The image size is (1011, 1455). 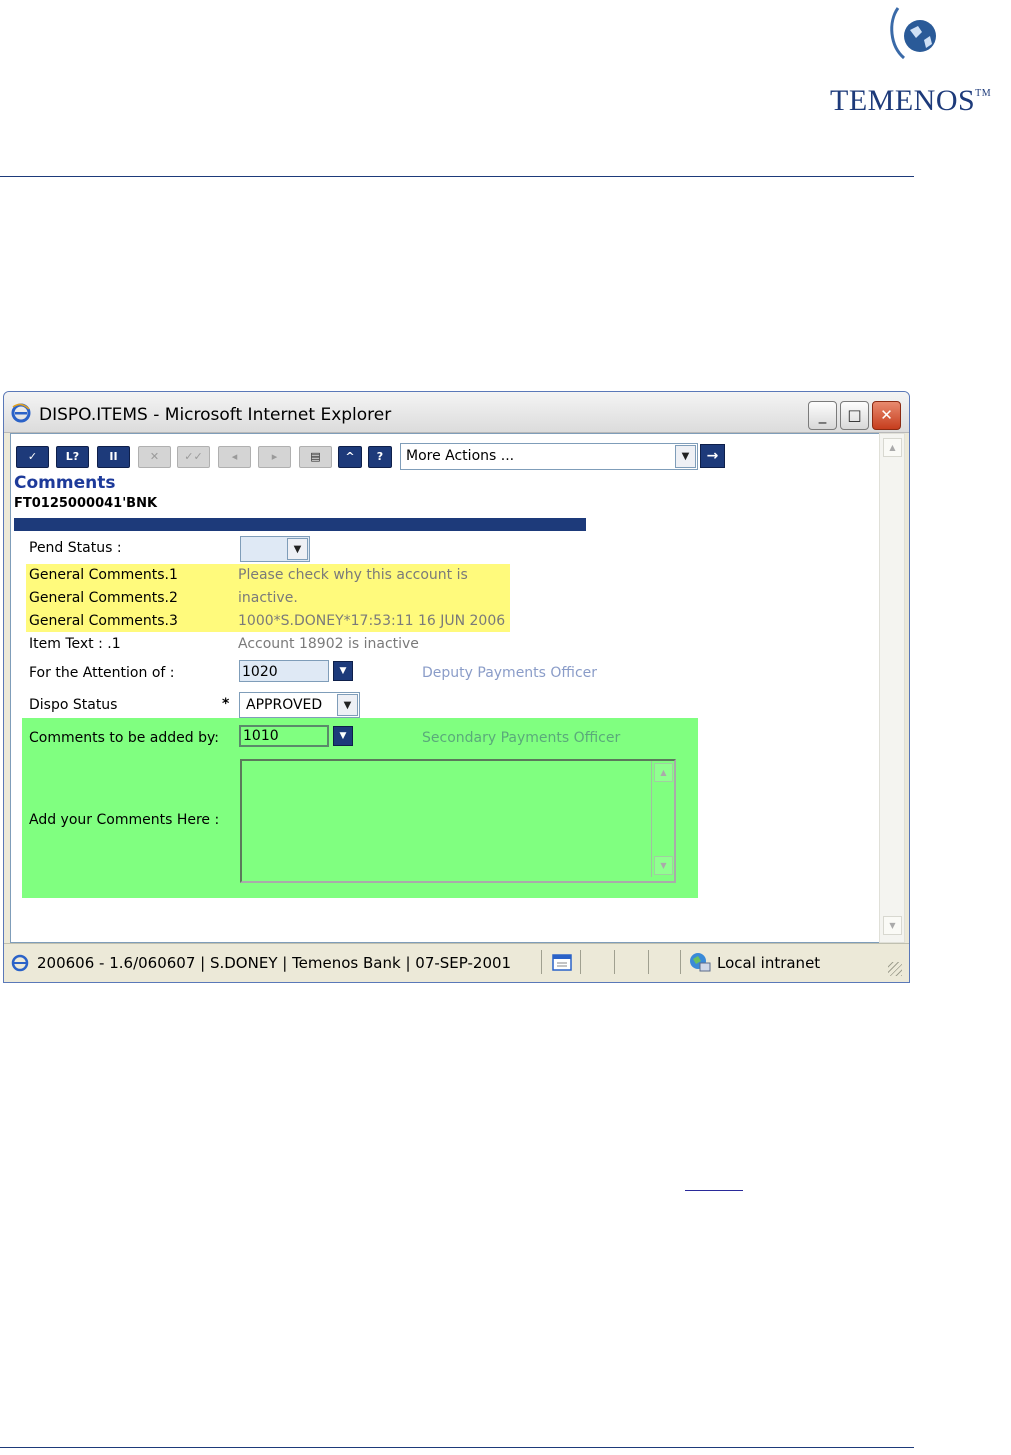 What do you see at coordinates (72, 457) in the screenshot?
I see `validate-button: L?` at bounding box center [72, 457].